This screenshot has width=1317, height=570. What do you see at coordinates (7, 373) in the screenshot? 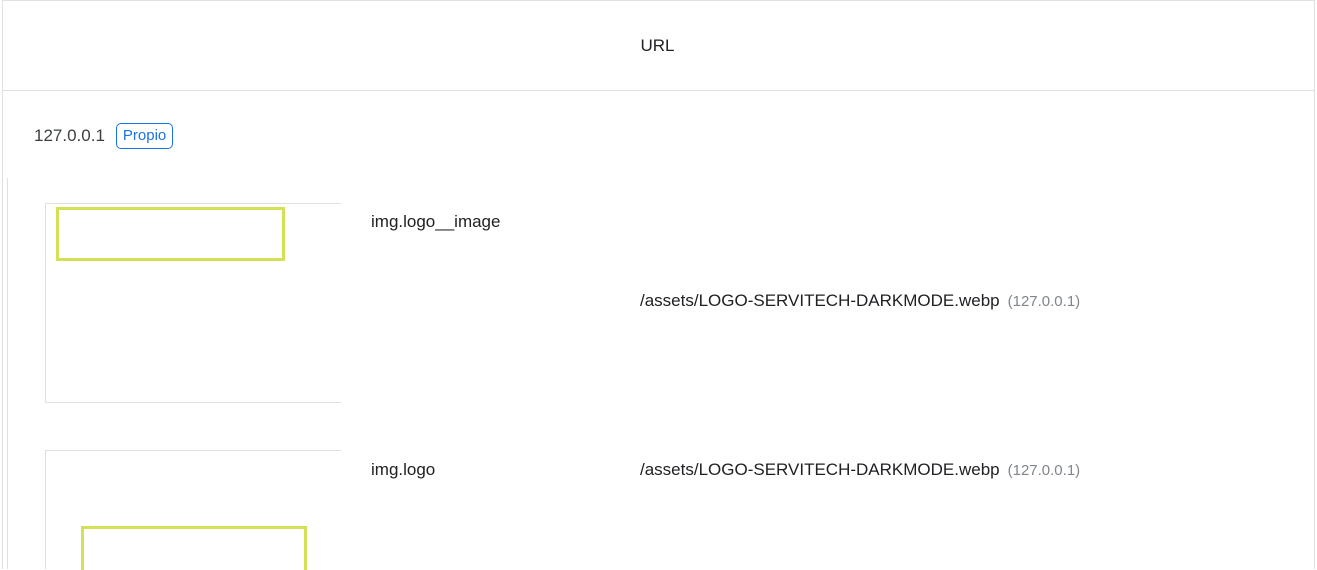
I see `group-divider` at bounding box center [7, 373].